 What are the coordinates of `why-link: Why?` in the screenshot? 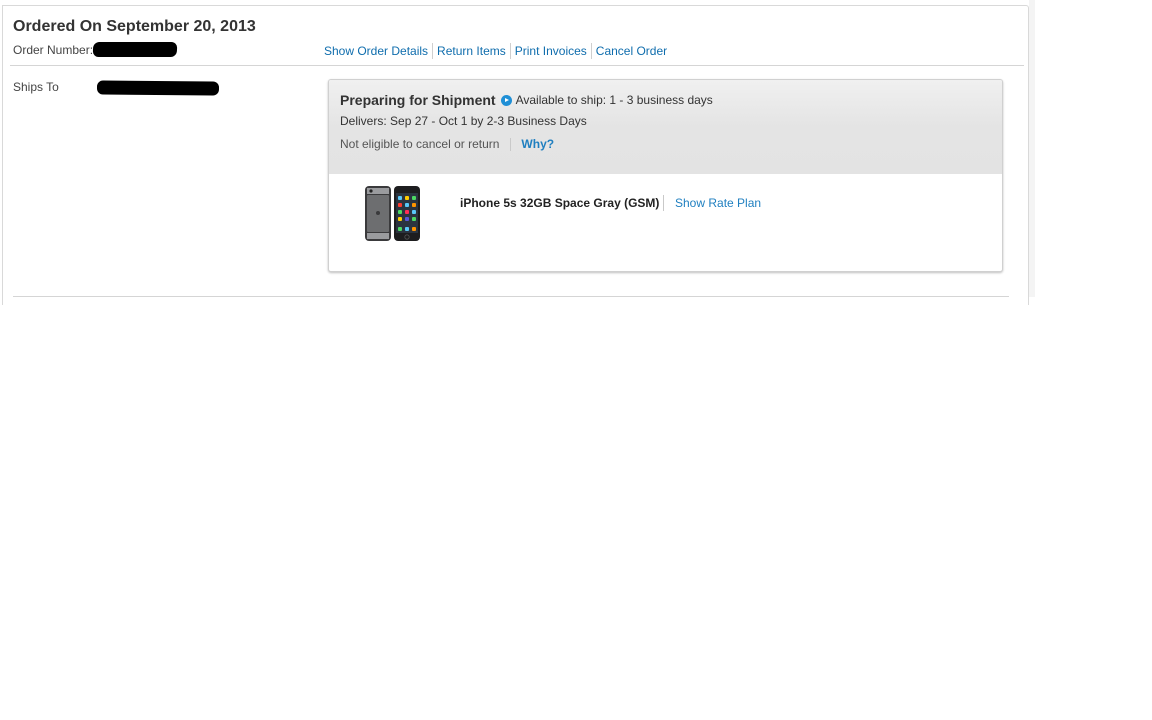 It's located at (537, 144).